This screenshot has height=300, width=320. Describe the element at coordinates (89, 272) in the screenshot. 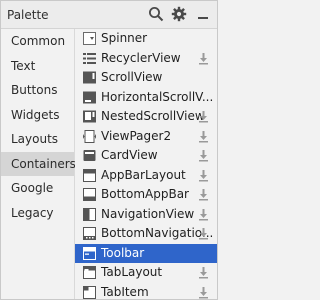

I see `tablayout-icon` at that location.